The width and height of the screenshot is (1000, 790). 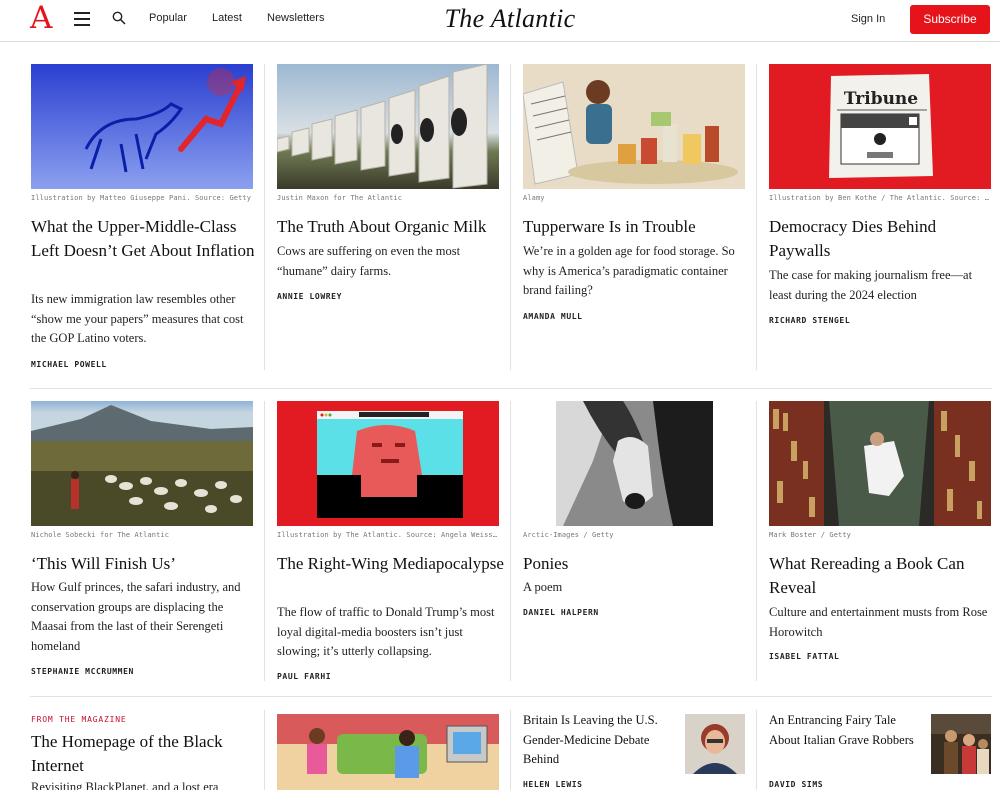 What do you see at coordinates (796, 784) in the screenshot?
I see `article-author: DAVID SIMS` at bounding box center [796, 784].